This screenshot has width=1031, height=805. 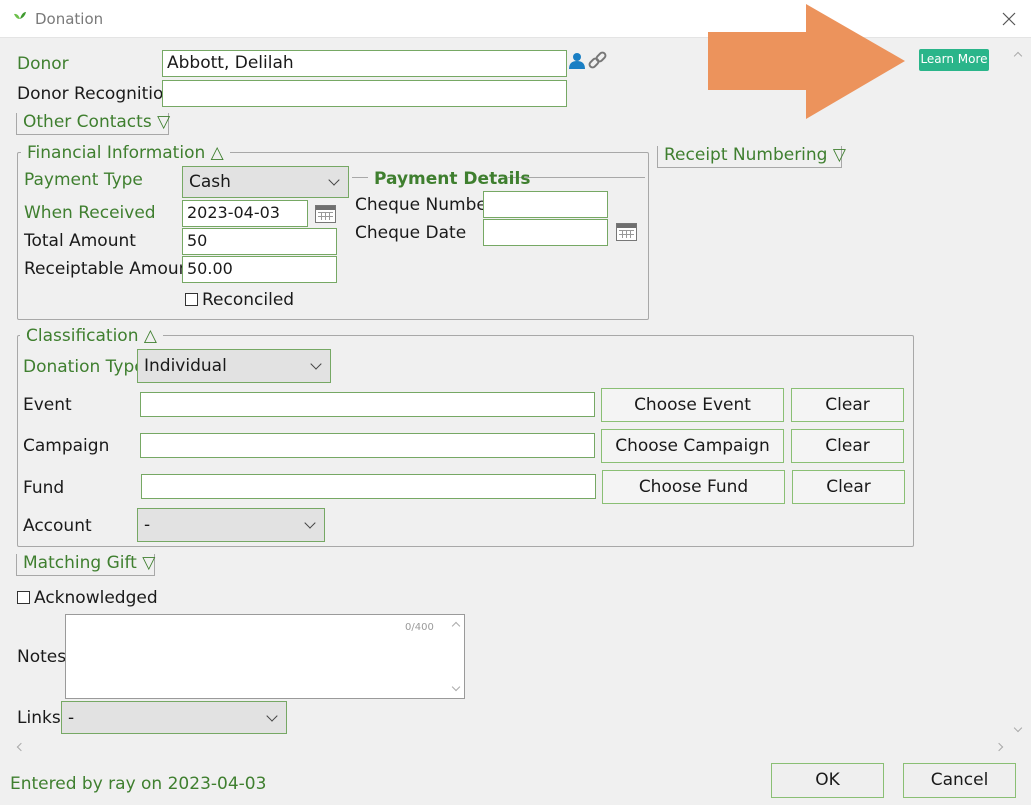 What do you see at coordinates (138, 784) in the screenshot?
I see `entered-by-text: Entered by ray on 2023-04-03` at bounding box center [138, 784].